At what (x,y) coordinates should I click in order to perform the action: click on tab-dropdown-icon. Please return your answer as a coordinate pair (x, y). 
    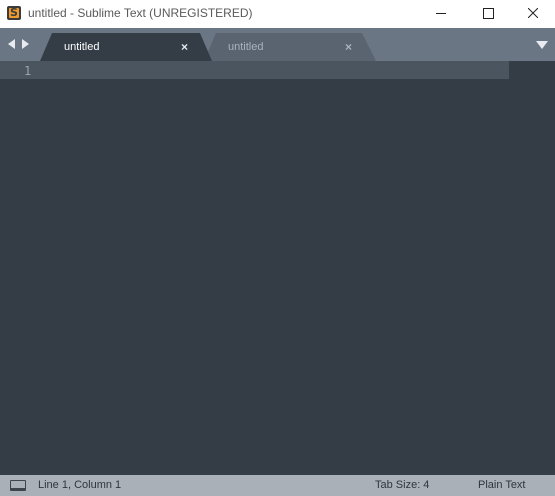
    Looking at the image, I should click on (542, 45).